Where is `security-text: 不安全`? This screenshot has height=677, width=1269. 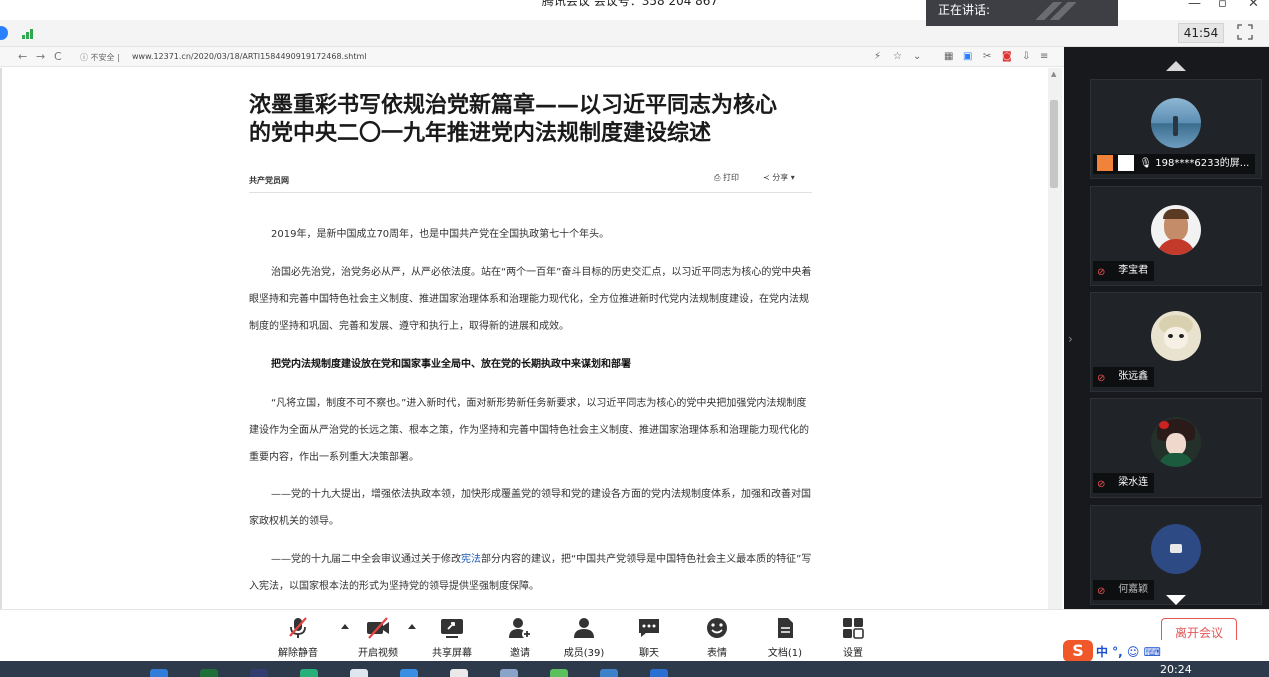
security-text: 不安全 is located at coordinates (102, 57).